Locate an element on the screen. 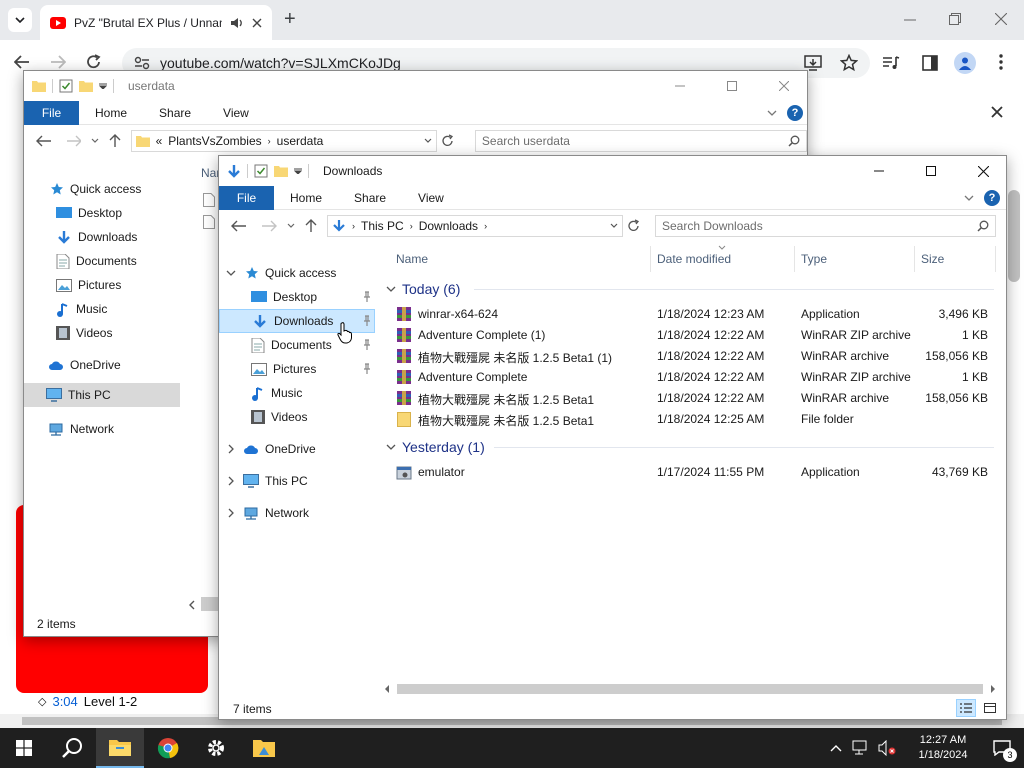  group-header-yesterday: Yesterday (1) is located at coordinates (435, 447).